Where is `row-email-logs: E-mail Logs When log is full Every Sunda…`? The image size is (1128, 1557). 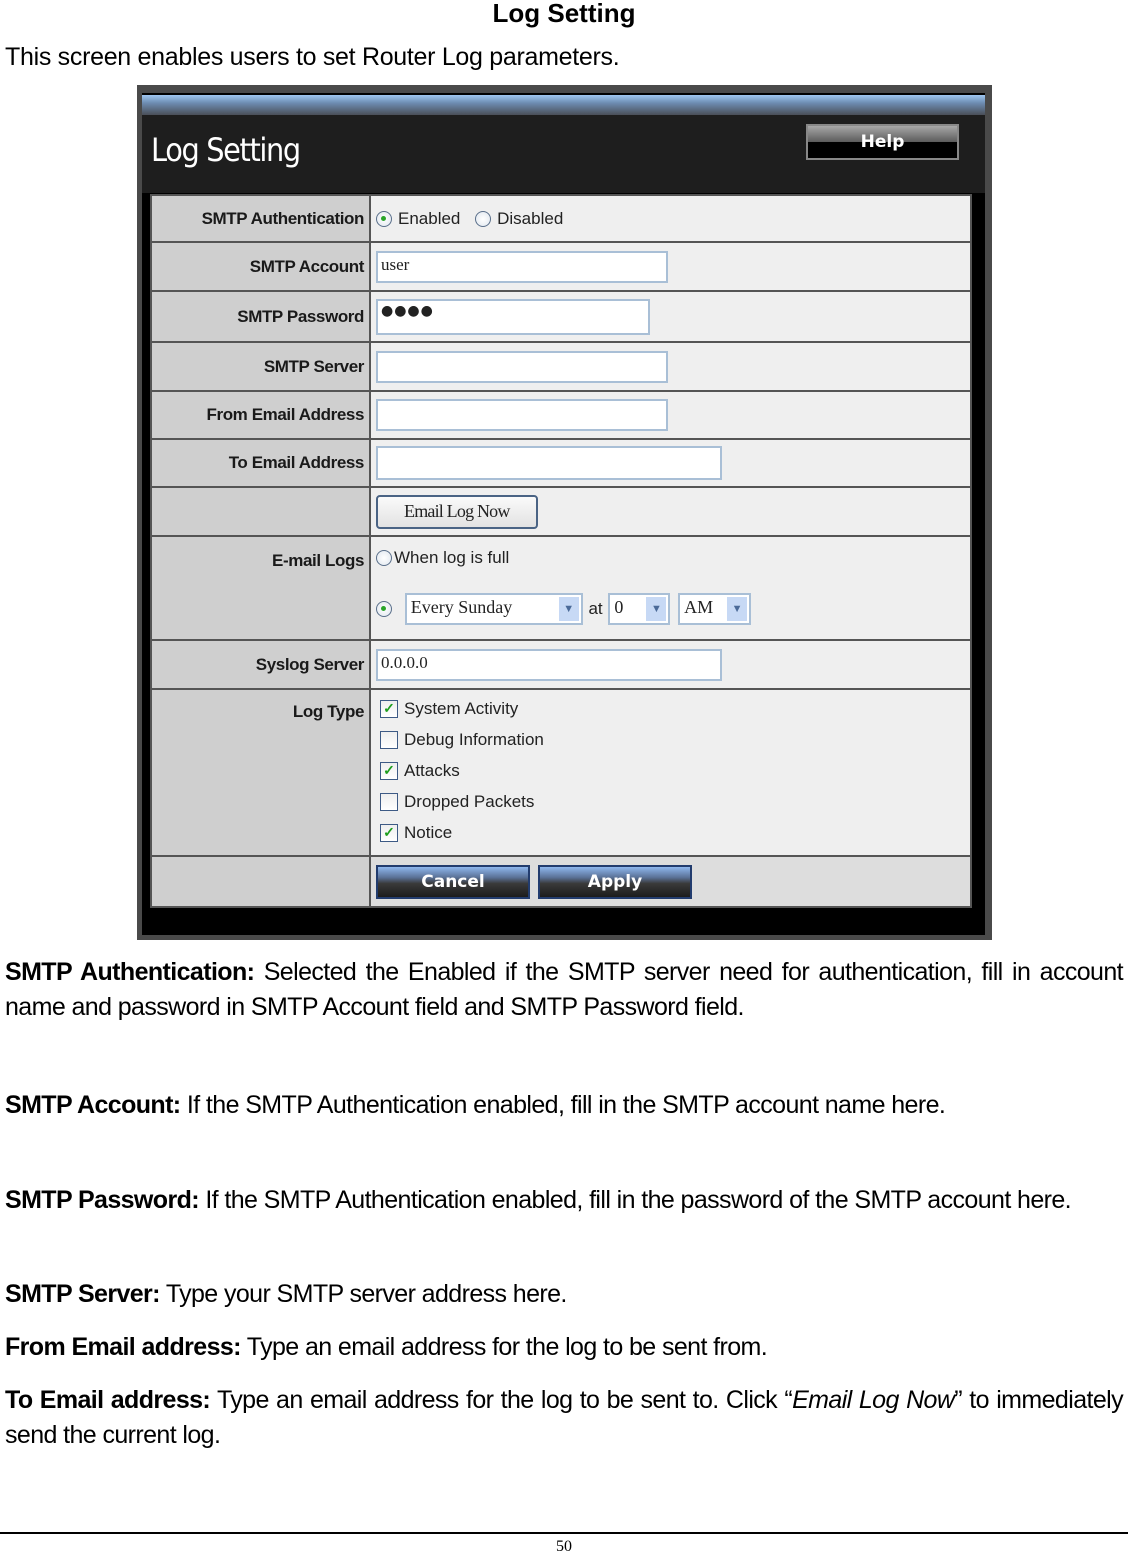 row-email-logs: E-mail Logs When log is full Every Sunda… is located at coordinates (561, 588).